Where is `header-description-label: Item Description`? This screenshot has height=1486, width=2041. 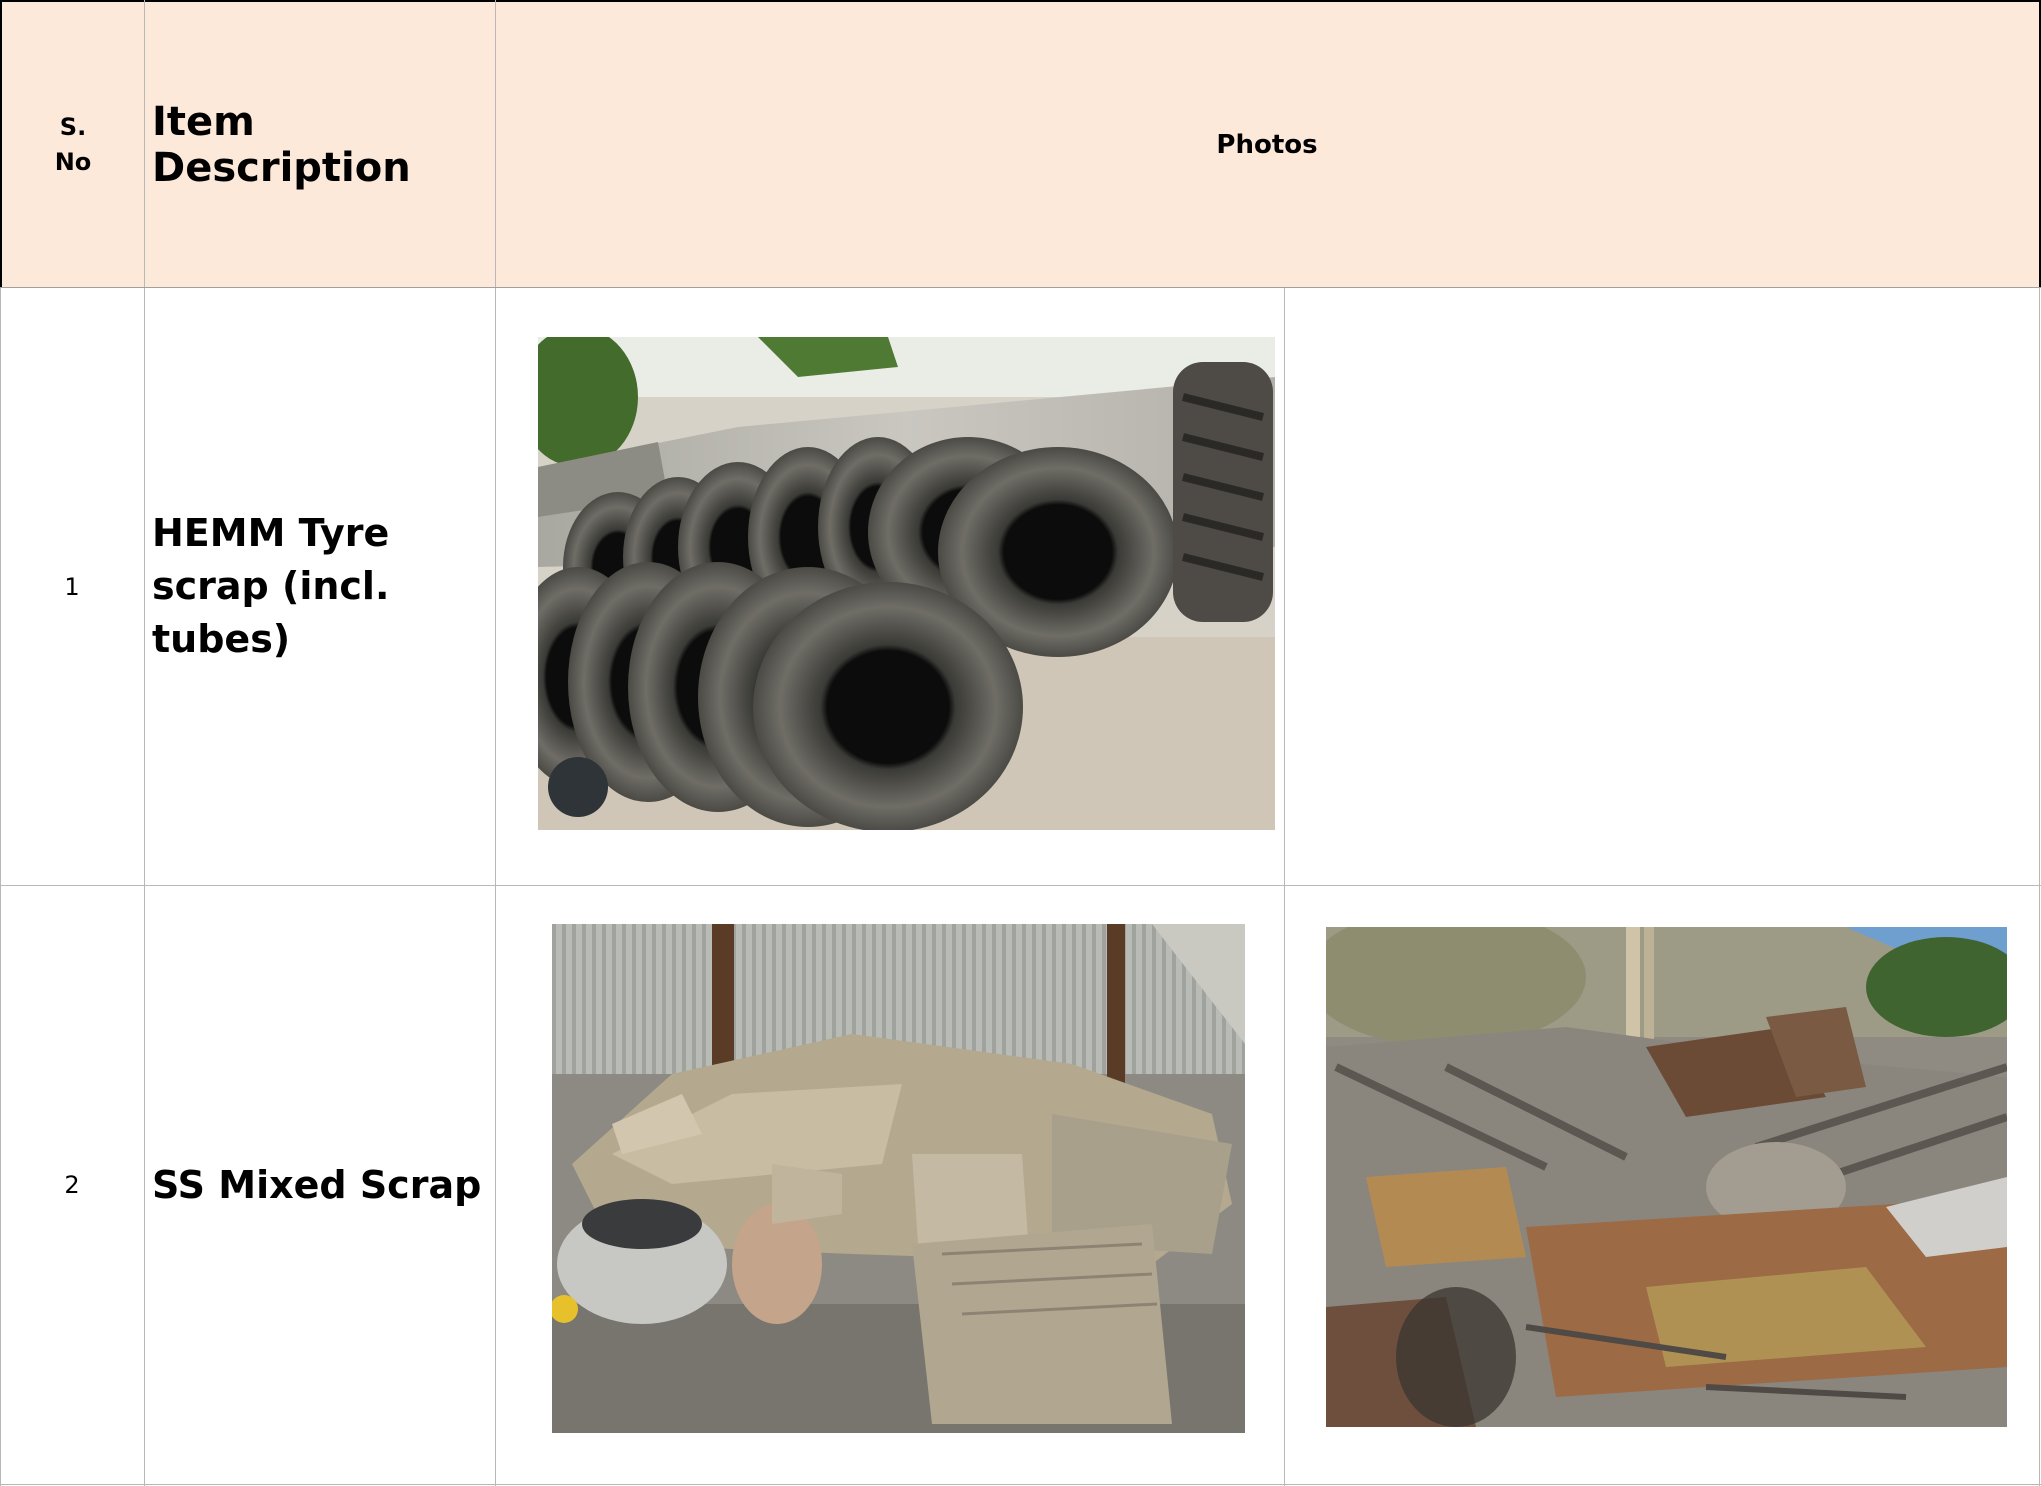
header-description-label: Item Description is located at coordinates (281, 144).